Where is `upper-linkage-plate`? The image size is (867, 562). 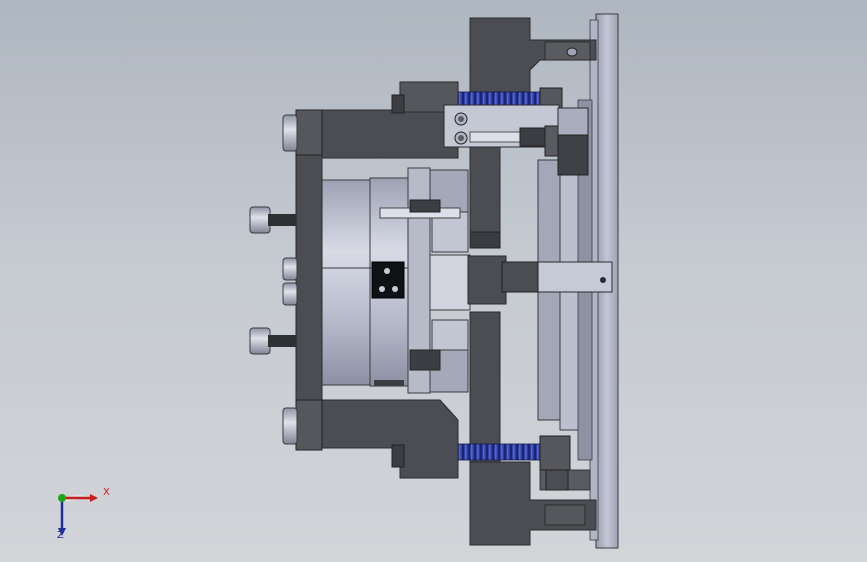
upper-linkage-plate is located at coordinates (502, 130).